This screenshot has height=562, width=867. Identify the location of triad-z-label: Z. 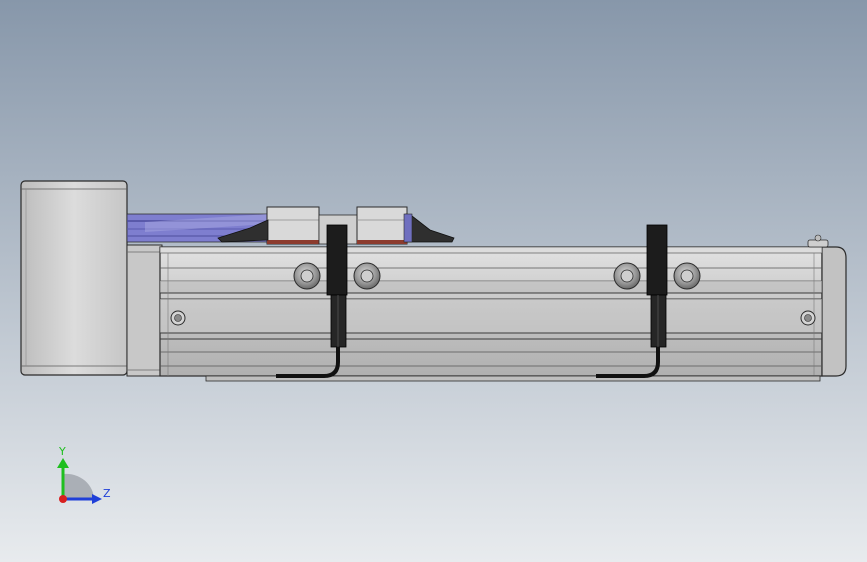
(107, 493).